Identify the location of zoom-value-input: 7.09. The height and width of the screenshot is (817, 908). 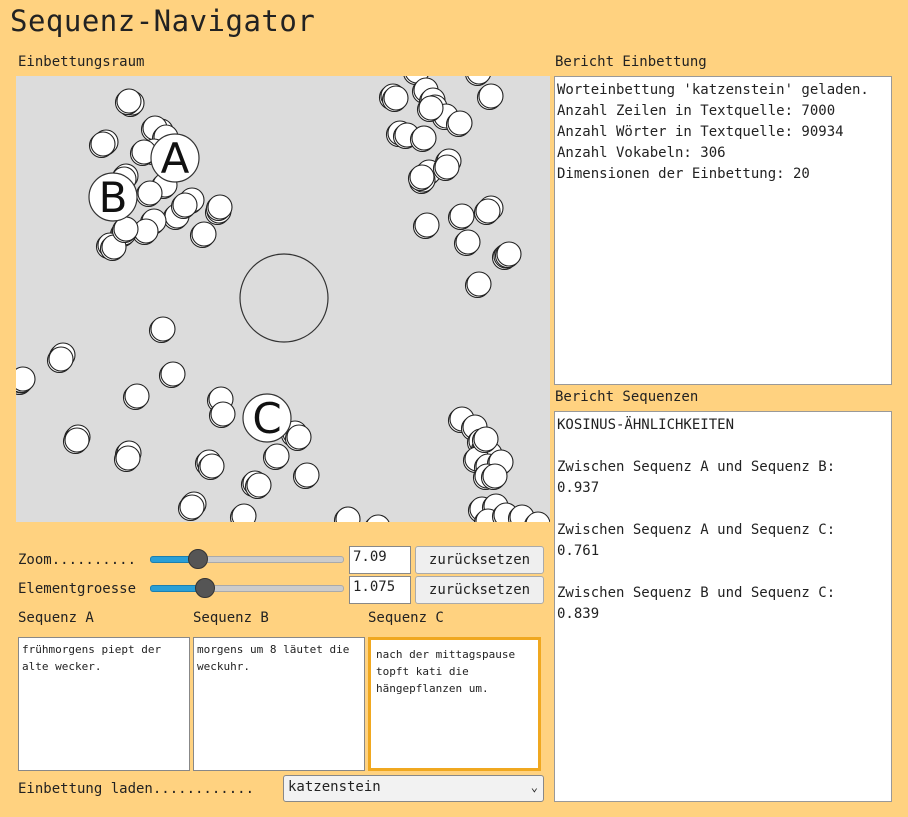
(380, 560).